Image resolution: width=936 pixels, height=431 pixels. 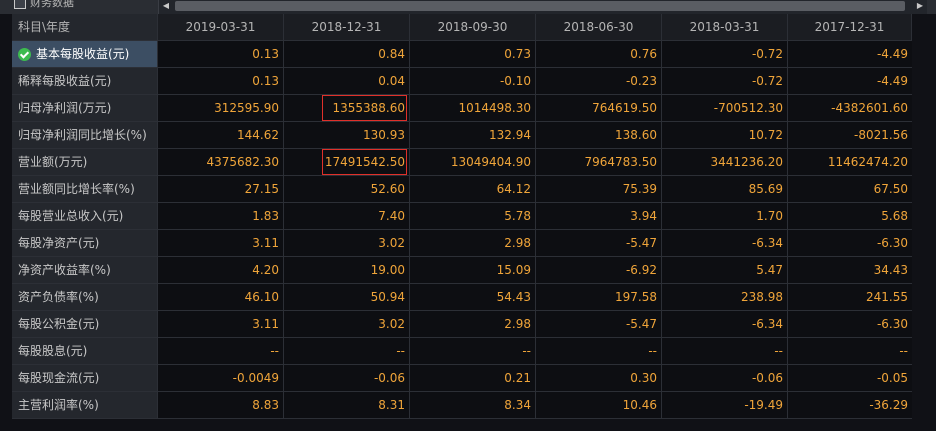 I want to click on table-cell: -0.10, so click(x=473, y=81).